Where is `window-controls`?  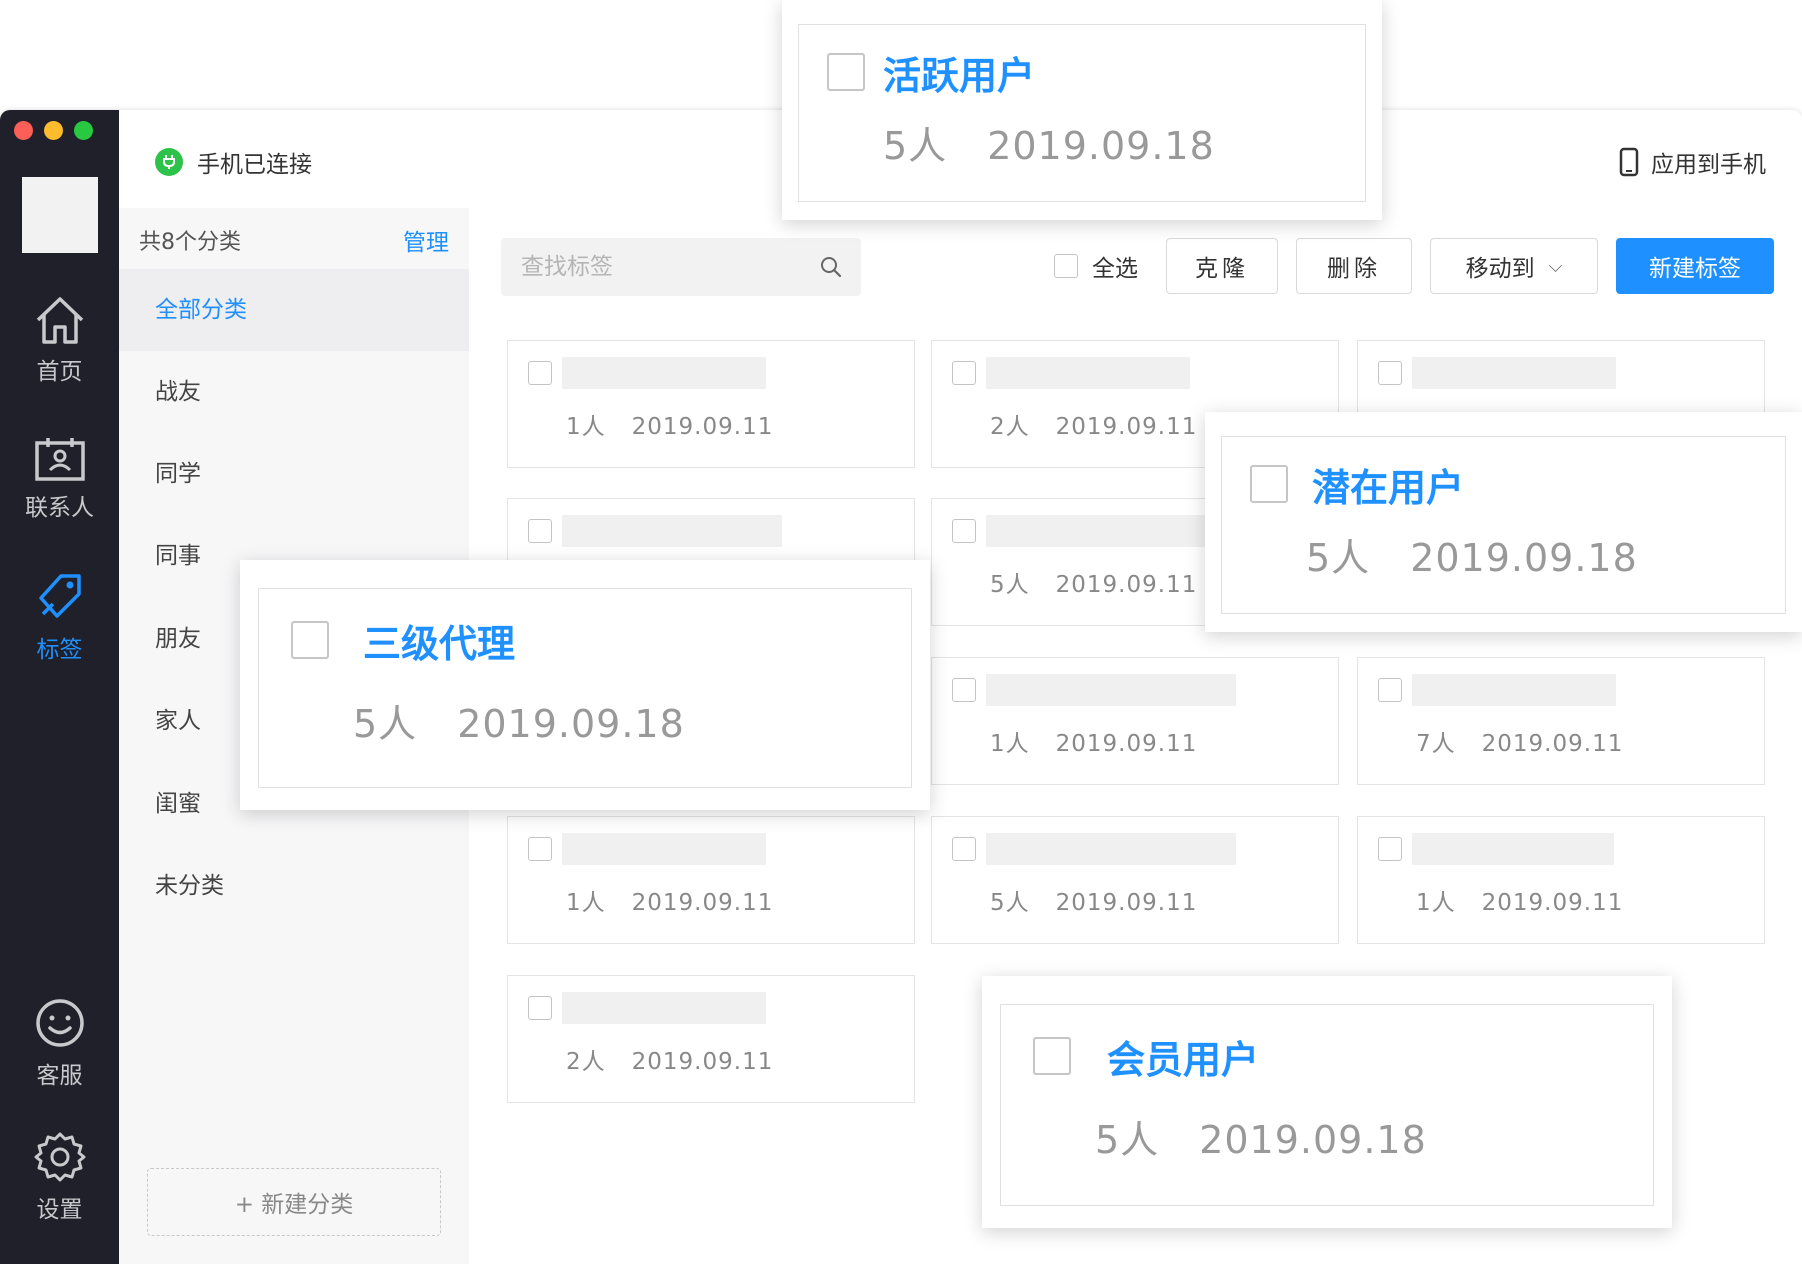
window-controls is located at coordinates (53, 130).